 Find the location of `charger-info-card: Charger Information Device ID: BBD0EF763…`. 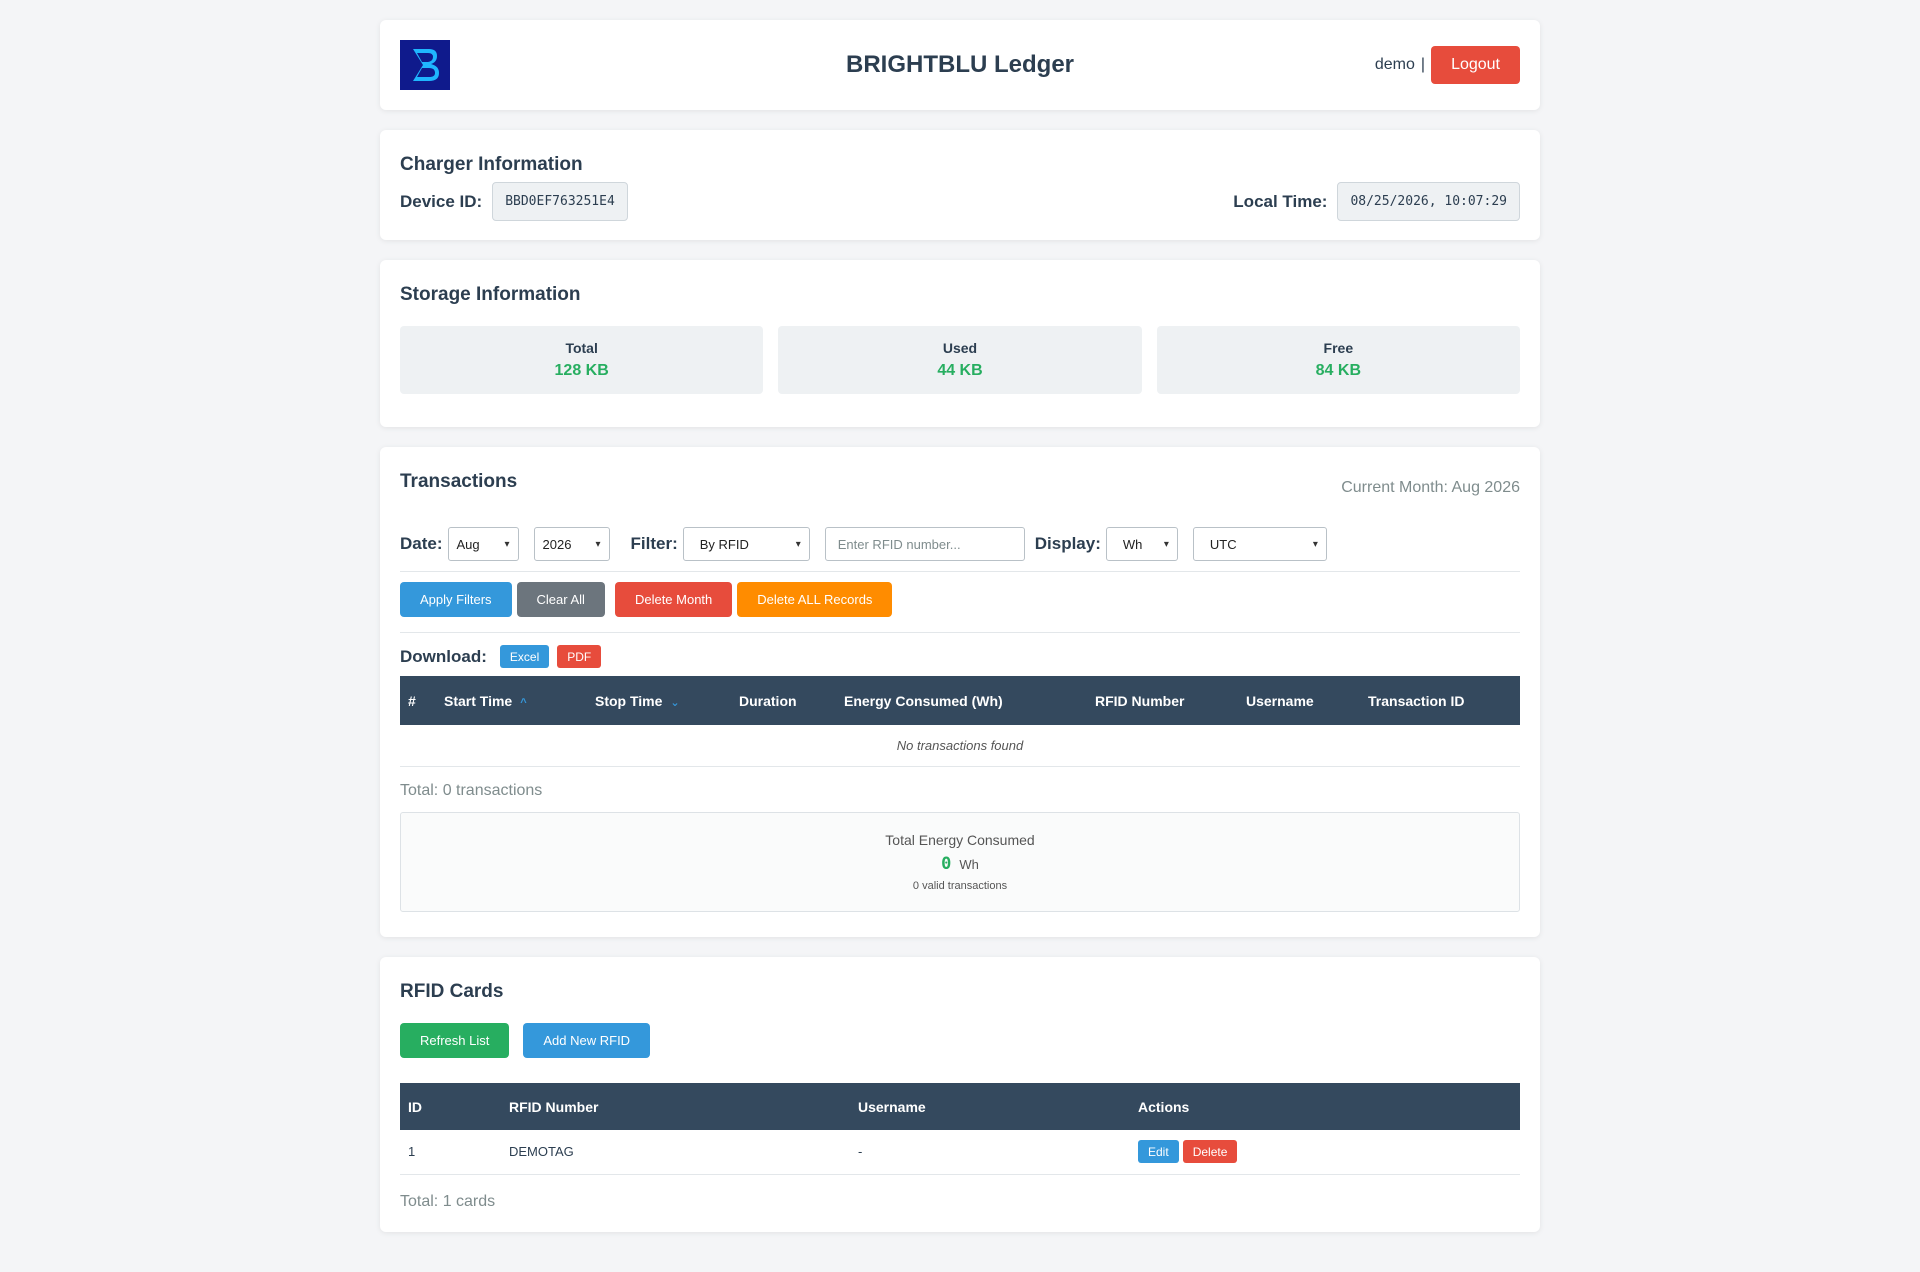

charger-info-card: Charger Information Device ID: BBD0EF763… is located at coordinates (960, 185).